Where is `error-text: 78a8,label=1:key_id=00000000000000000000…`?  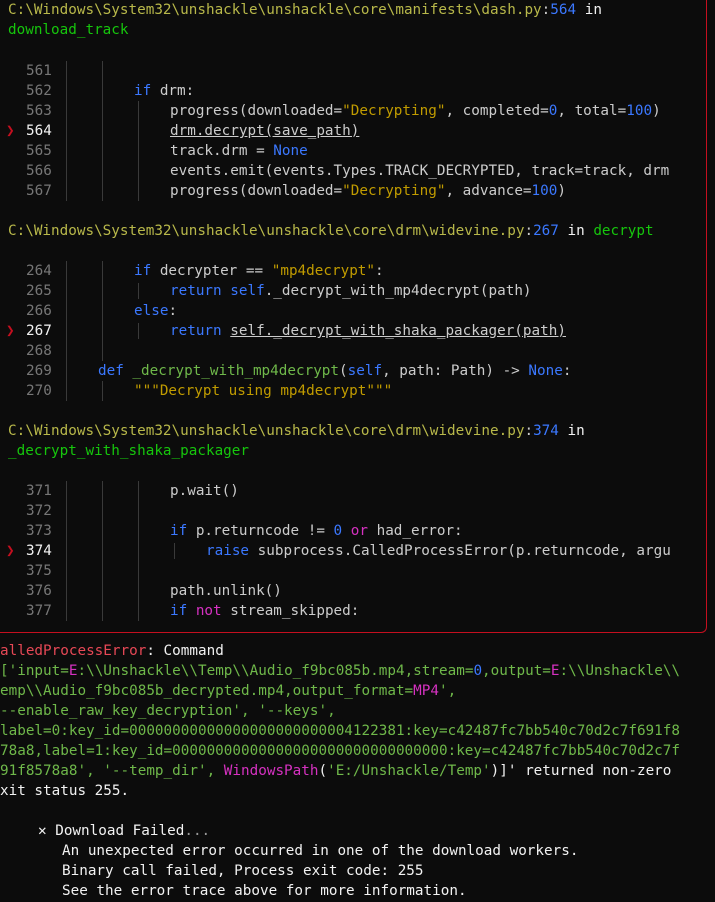
error-text: 78a8,label=1:key_id=00000000000000000000… is located at coordinates (340, 751).